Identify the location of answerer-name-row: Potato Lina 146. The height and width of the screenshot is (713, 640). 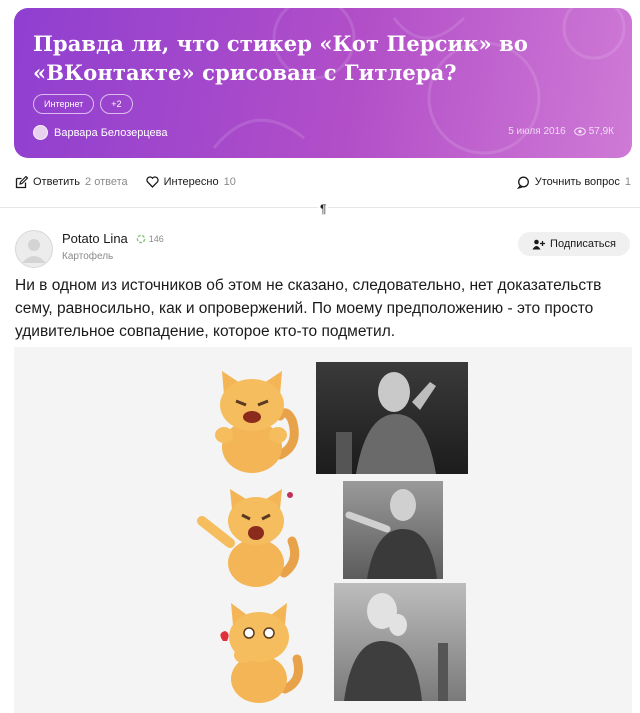
(113, 238).